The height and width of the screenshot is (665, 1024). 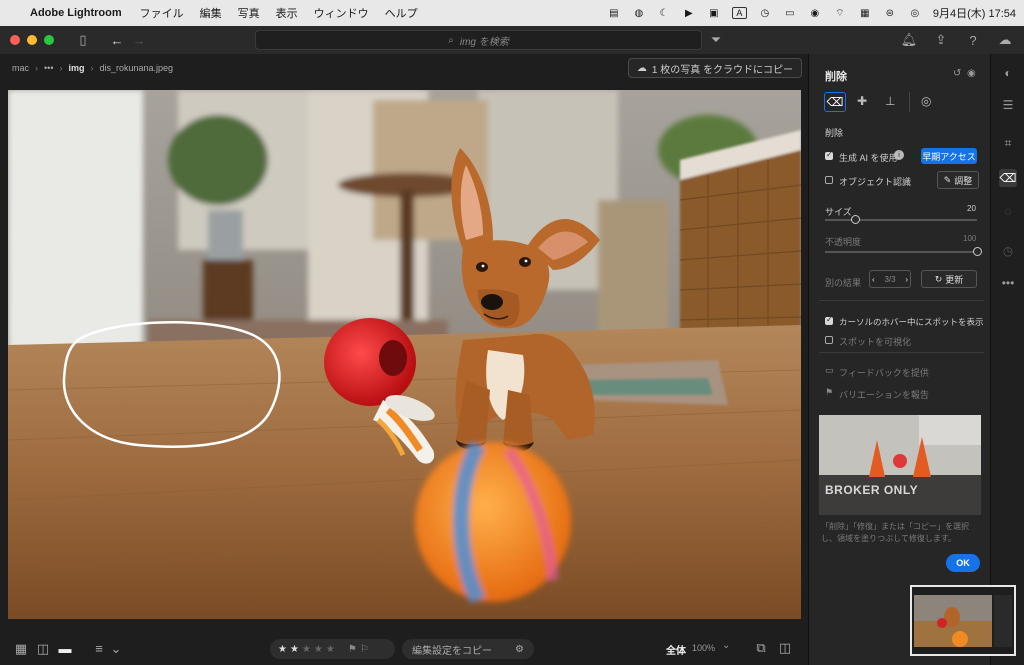 What do you see at coordinates (855, 219) in the screenshot?
I see `size-slider-knob` at bounding box center [855, 219].